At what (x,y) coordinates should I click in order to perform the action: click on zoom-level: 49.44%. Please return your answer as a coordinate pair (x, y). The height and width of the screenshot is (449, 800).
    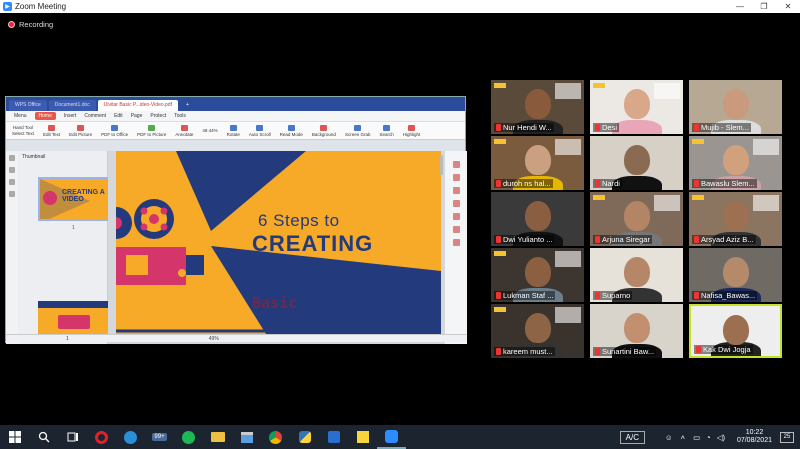
    Looking at the image, I should click on (209, 130).